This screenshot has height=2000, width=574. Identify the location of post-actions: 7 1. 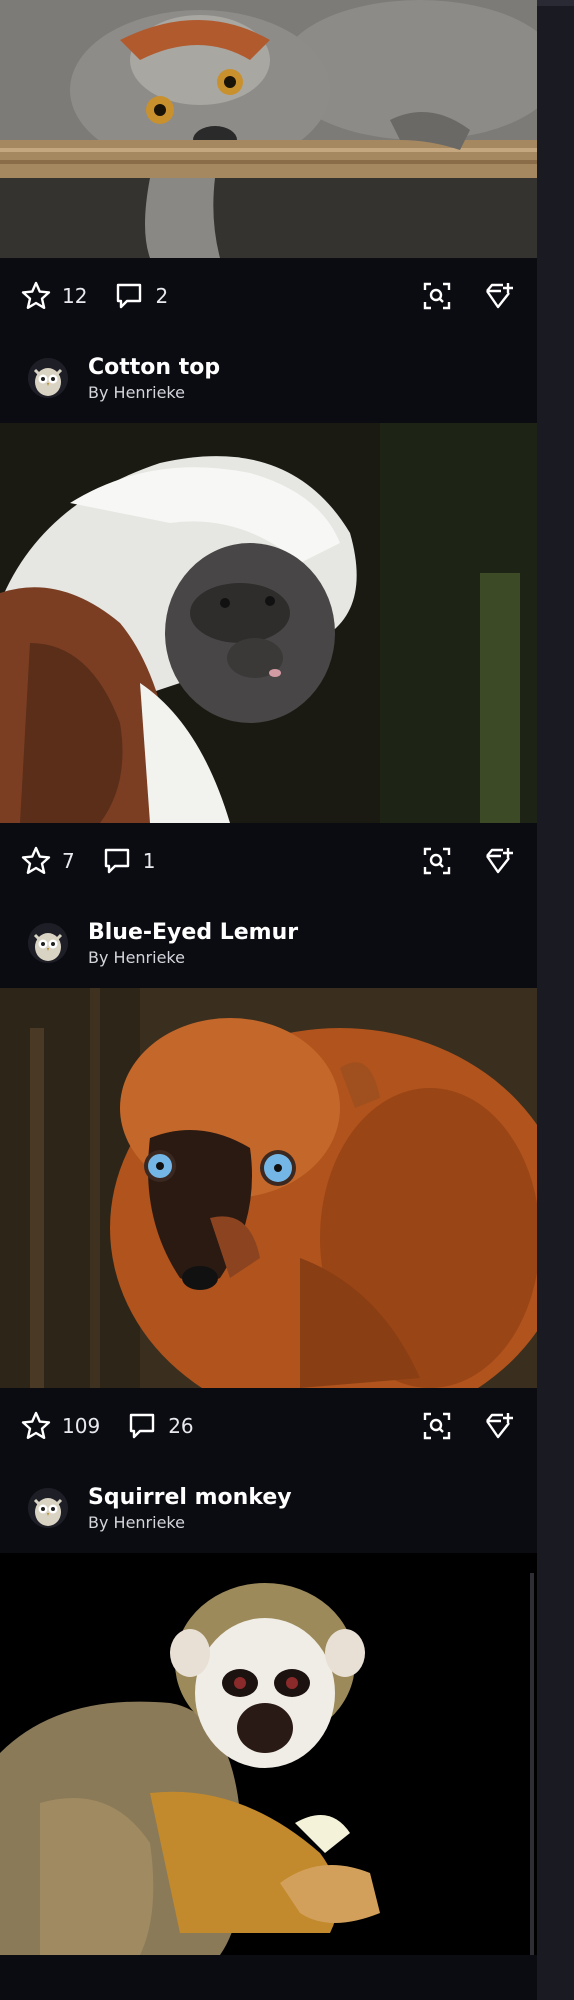
(268, 860).